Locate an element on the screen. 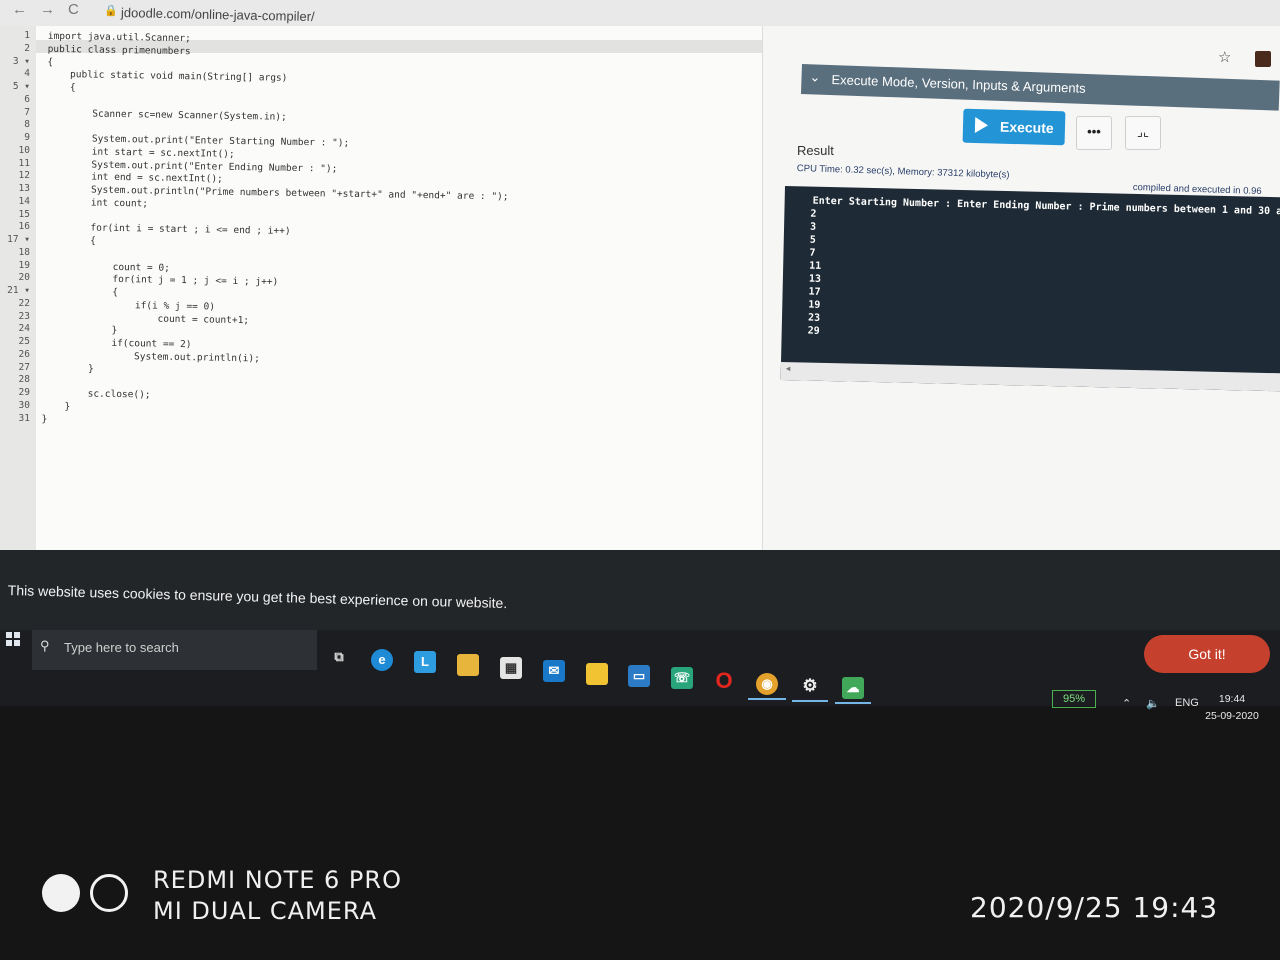 The image size is (1280, 960). code-line: if(i % j == 0) is located at coordinates (129, 305).